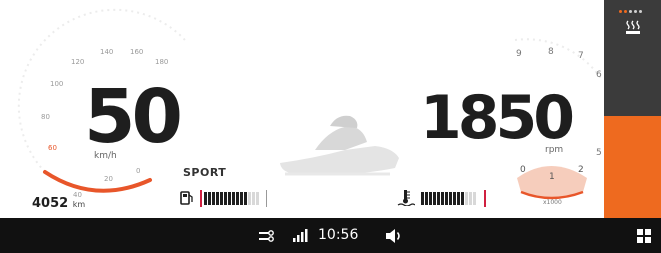  What do you see at coordinates (644, 236) in the screenshot?
I see `apps-grid-icon` at bounding box center [644, 236].